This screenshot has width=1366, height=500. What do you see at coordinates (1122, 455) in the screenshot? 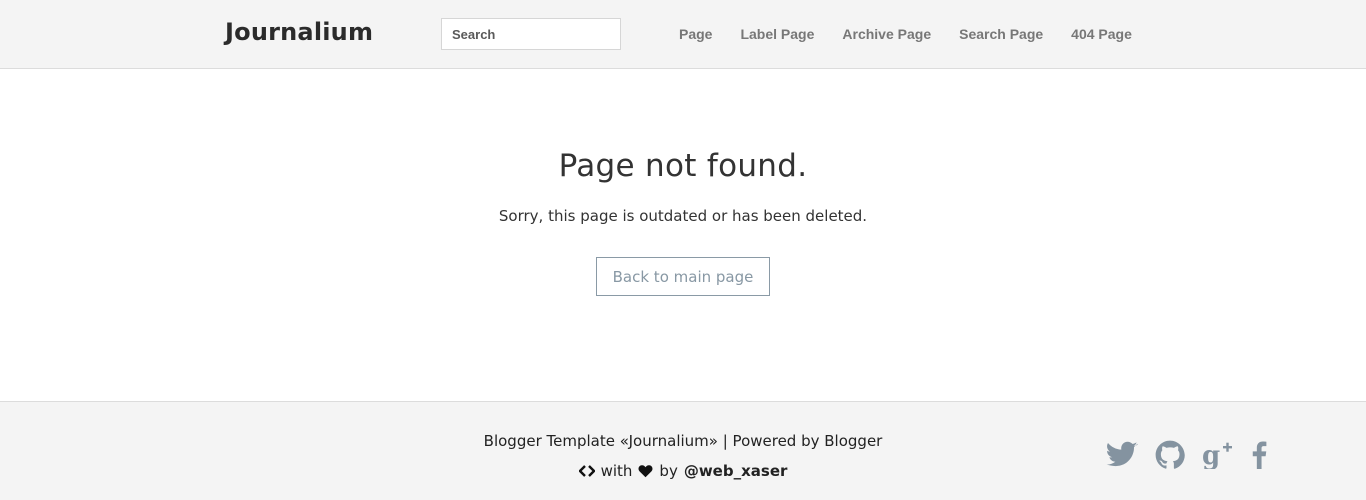
I see `twitter-icon` at bounding box center [1122, 455].